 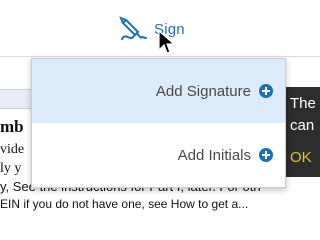 I want to click on menu-item-label: Add Initials, so click(x=214, y=155).